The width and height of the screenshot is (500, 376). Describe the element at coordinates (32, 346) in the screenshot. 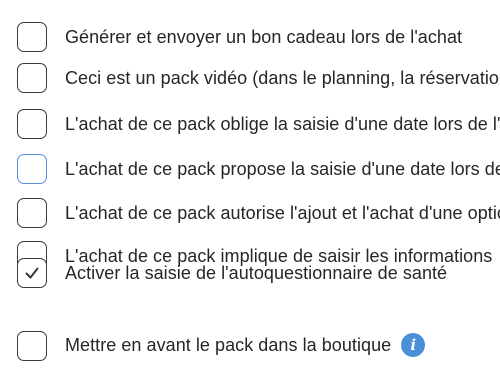

I see `checkbox-featured` at that location.